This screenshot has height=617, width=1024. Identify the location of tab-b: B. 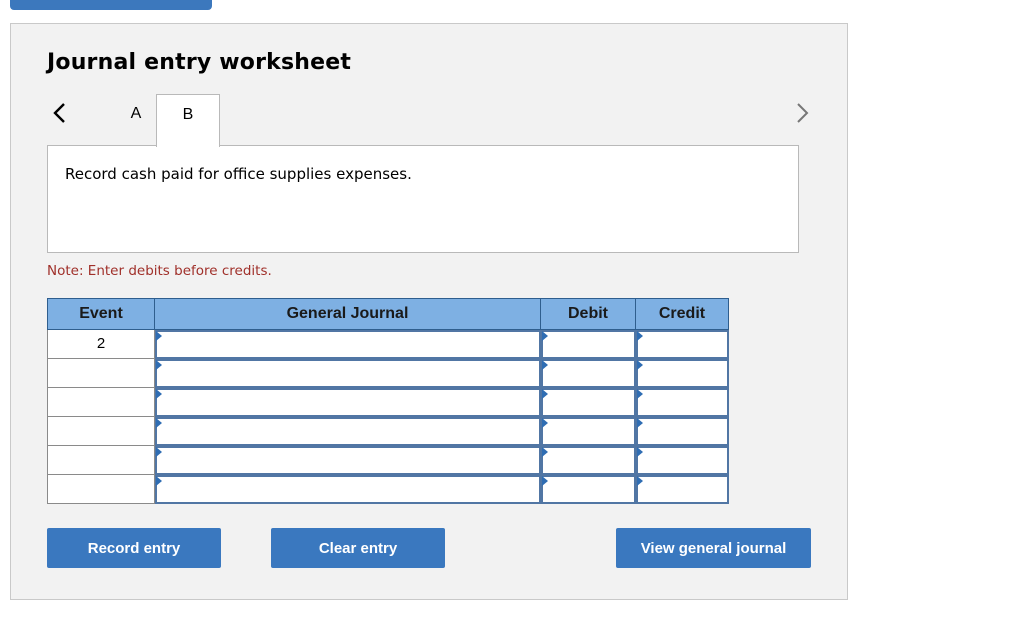
(188, 120).